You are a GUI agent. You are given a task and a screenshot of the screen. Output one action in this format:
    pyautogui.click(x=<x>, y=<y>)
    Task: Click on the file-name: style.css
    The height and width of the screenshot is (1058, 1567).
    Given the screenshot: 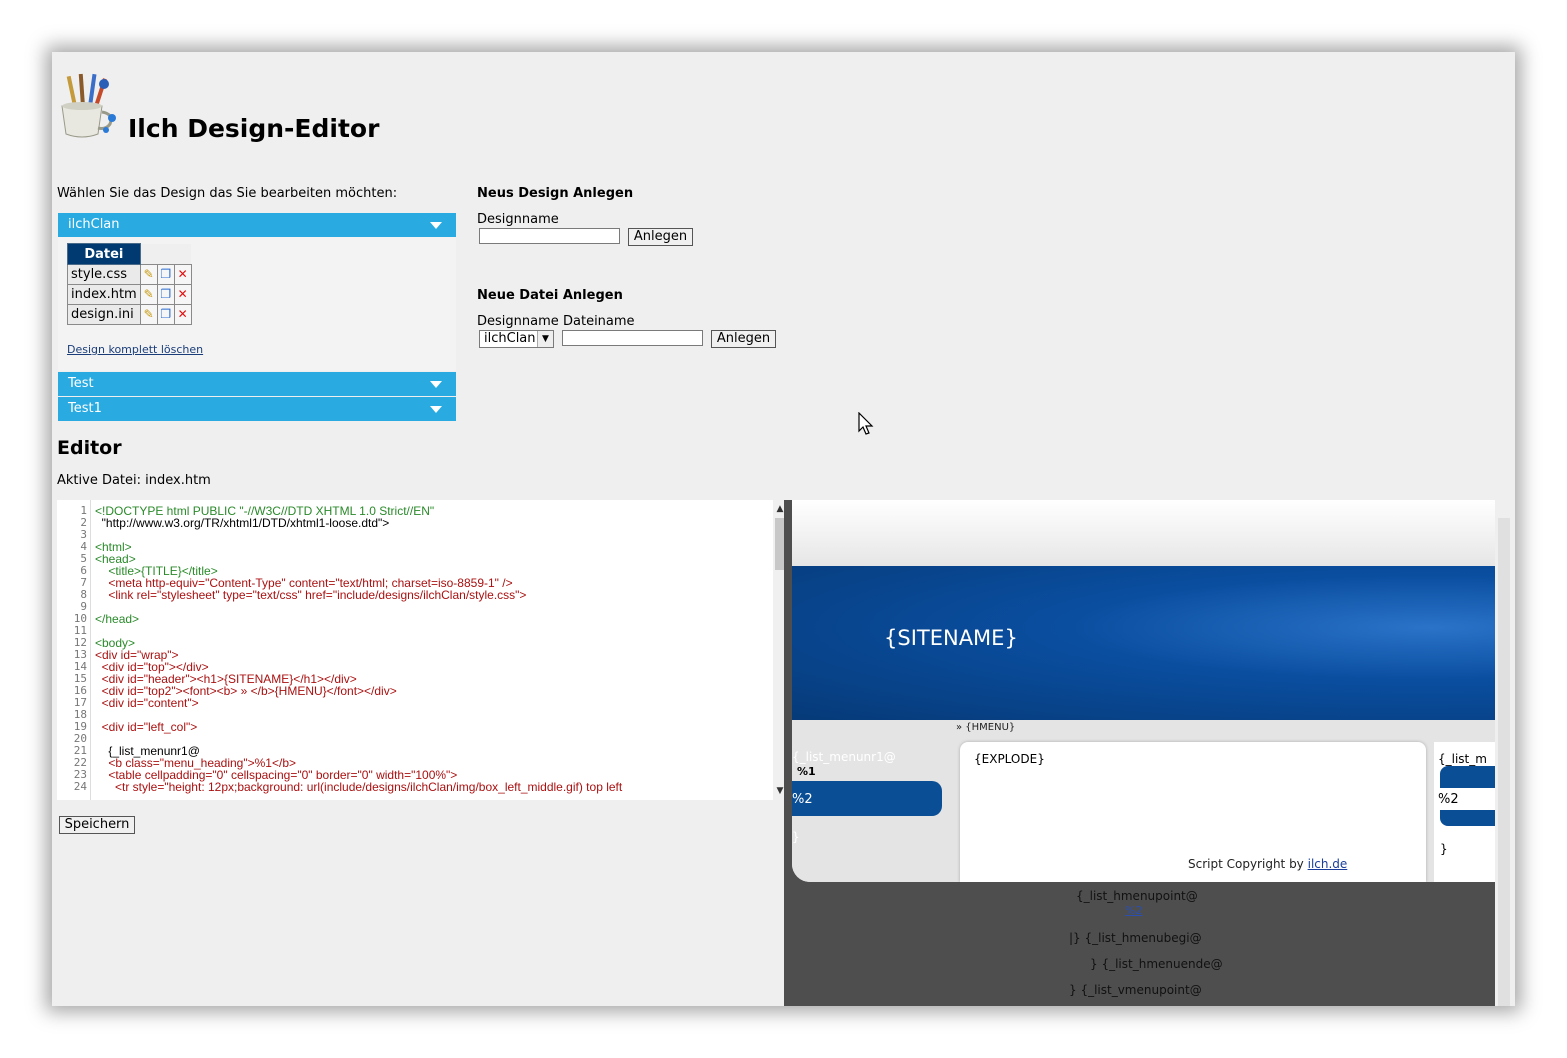 What is the action you would take?
    pyautogui.click(x=104, y=274)
    